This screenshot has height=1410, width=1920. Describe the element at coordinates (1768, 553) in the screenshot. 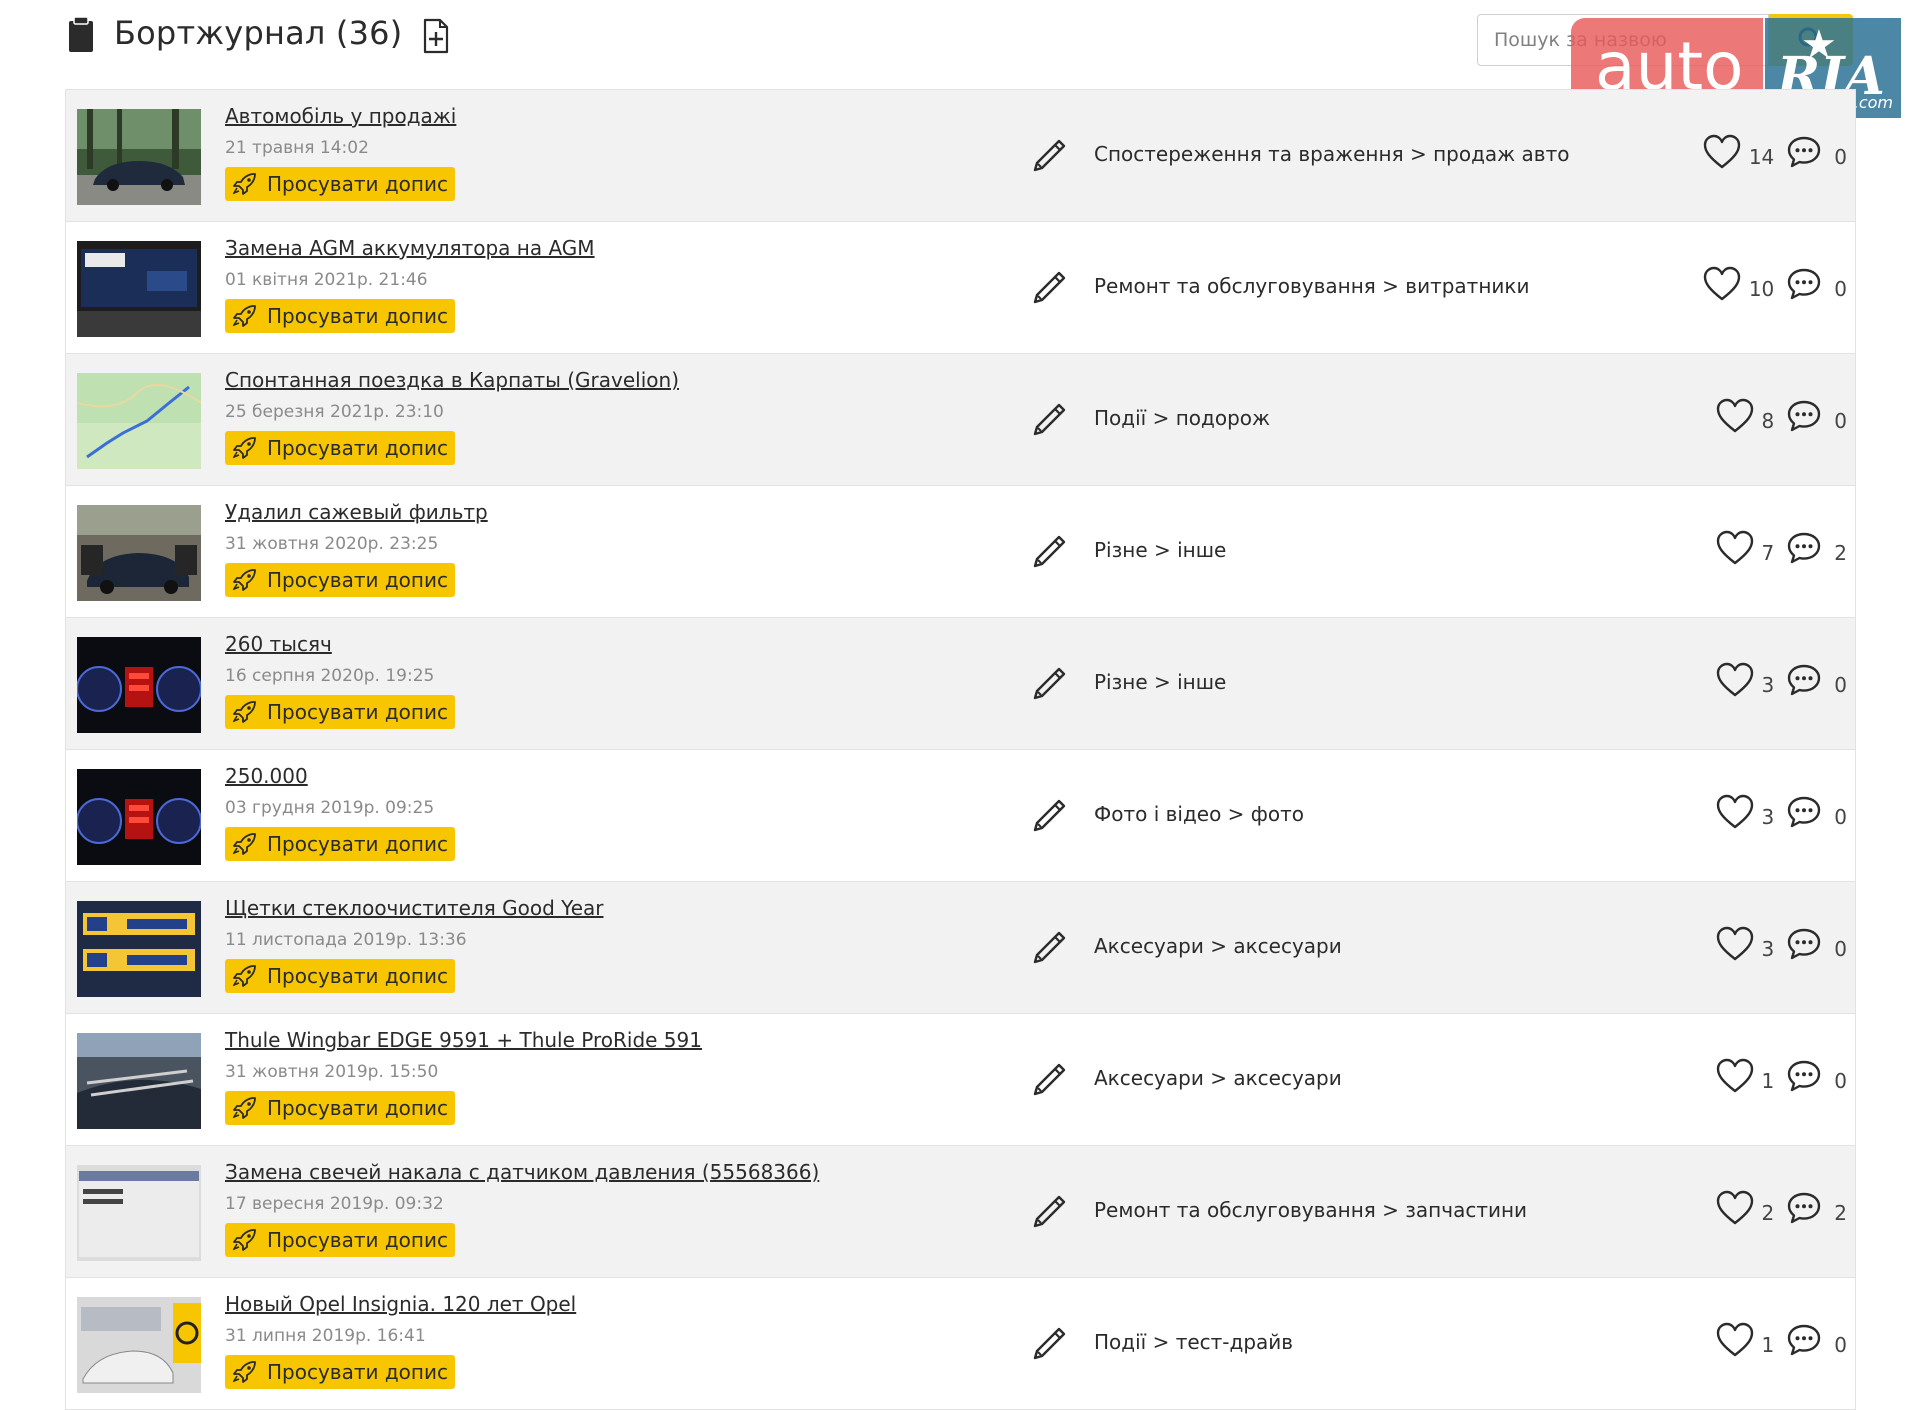

I see `likes-count: 7` at that location.